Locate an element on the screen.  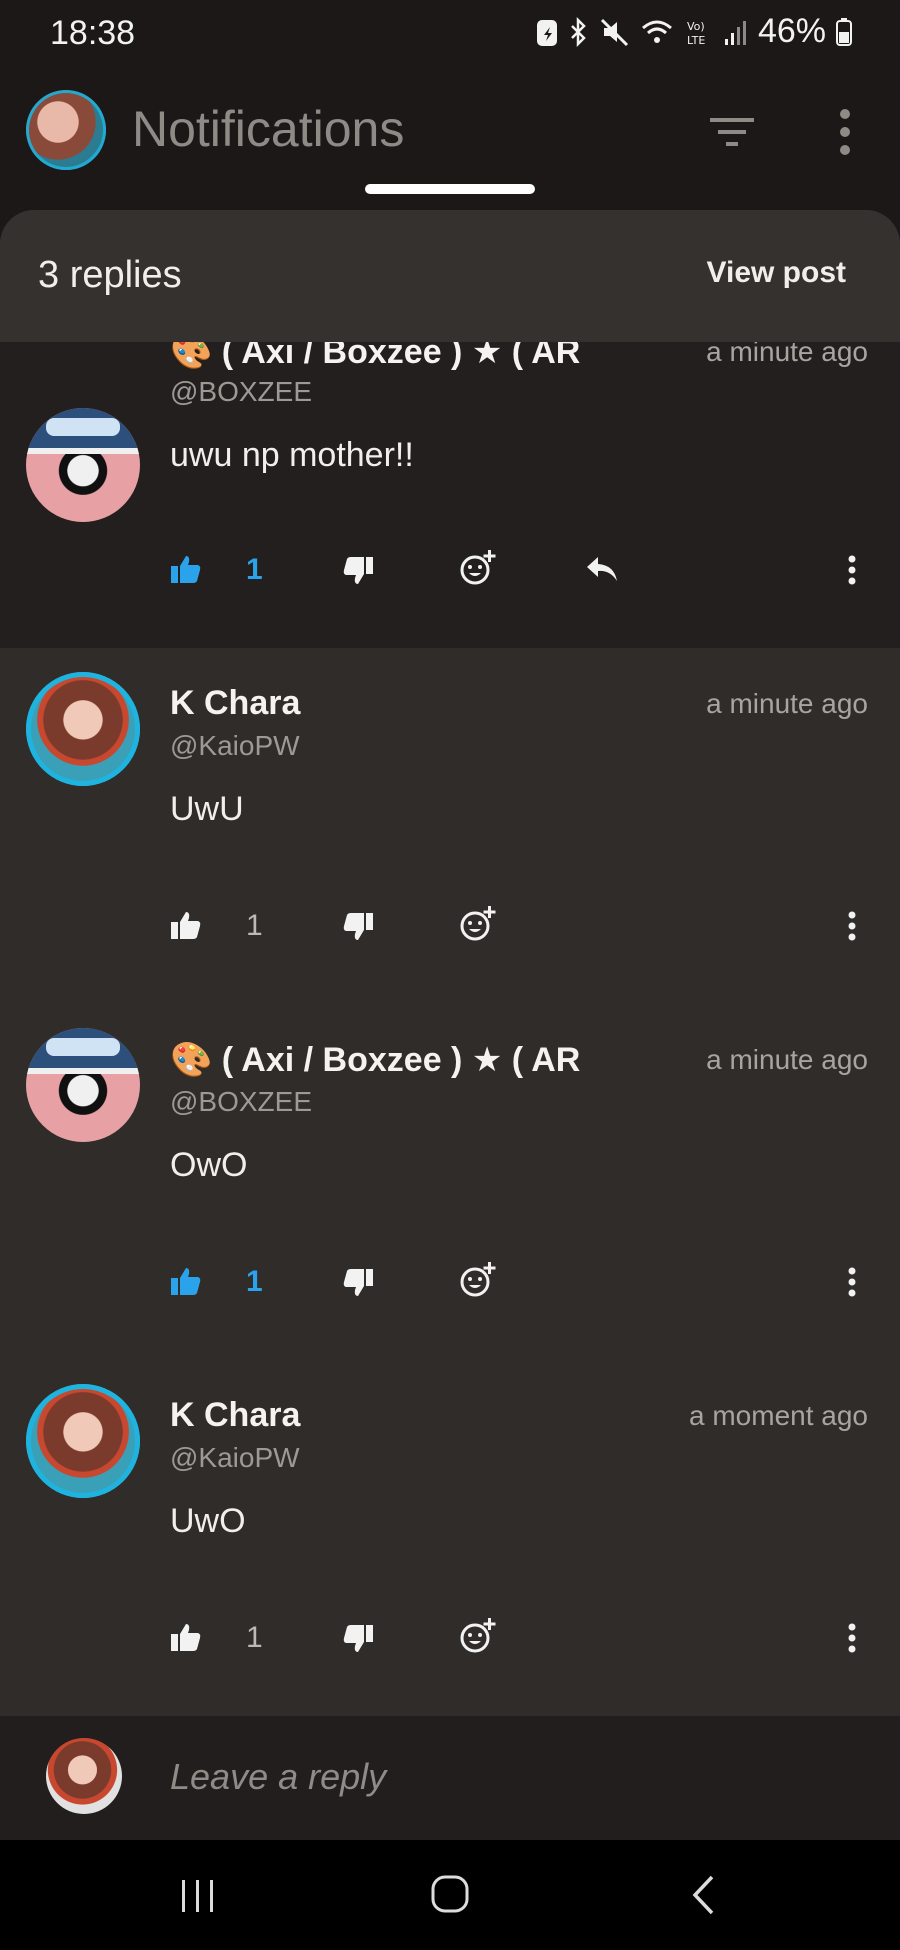
current-user-avatar is located at coordinates (84, 1776).